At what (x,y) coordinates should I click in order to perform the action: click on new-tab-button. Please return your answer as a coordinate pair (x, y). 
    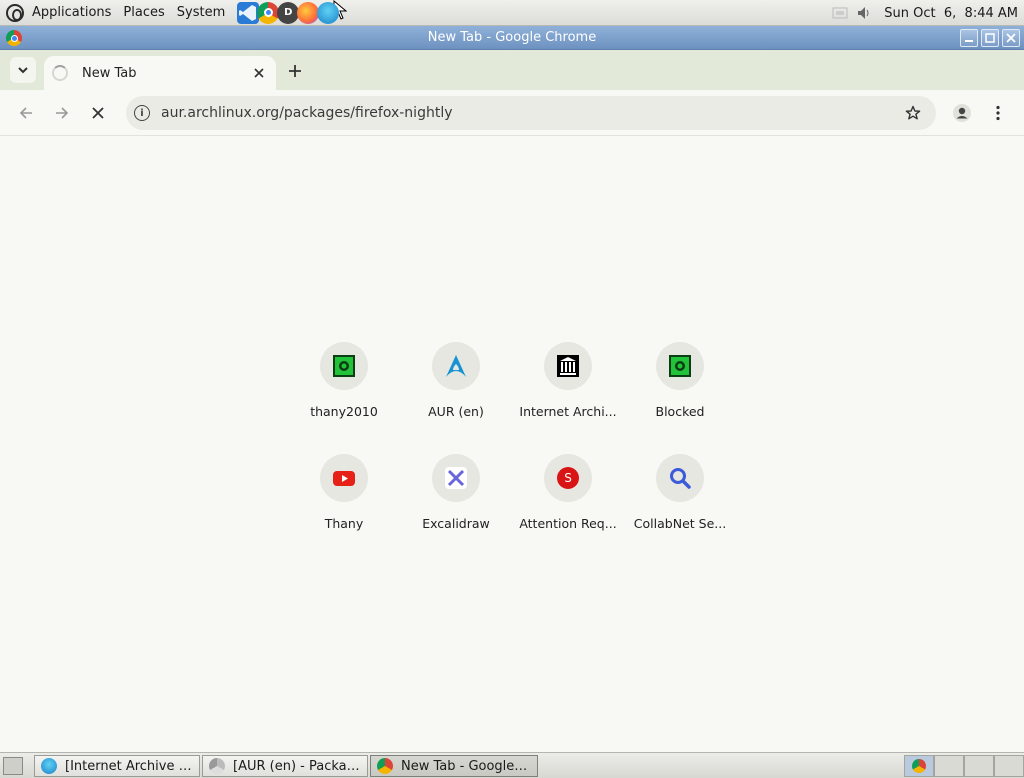
    Looking at the image, I should click on (295, 71).